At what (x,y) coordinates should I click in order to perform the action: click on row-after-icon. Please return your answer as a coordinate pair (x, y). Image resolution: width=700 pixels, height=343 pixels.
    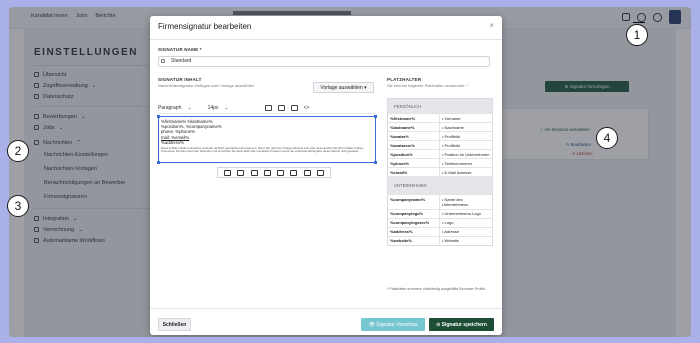
    Looking at the image, I should click on (267, 172).